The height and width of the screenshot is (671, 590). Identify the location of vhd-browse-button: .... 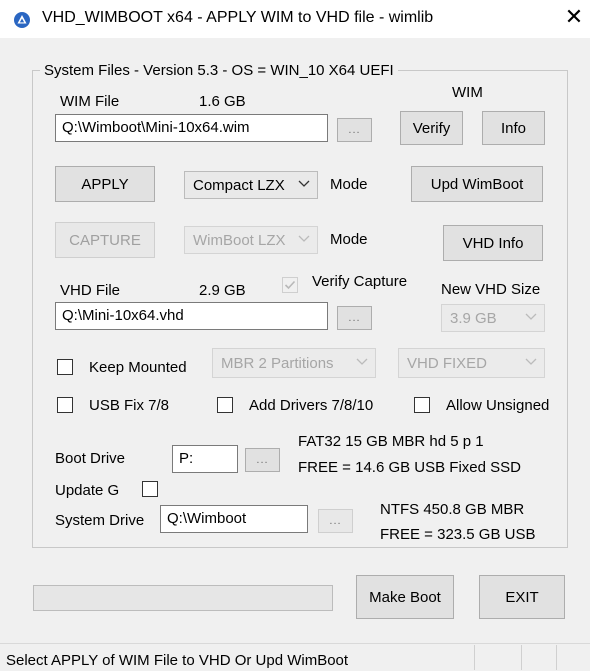
(354, 318).